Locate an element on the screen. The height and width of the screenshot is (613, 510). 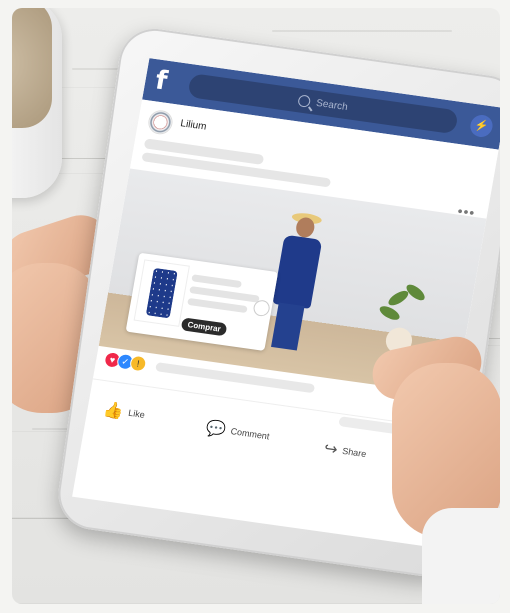
share-button: ↪ Share is located at coordinates (344, 451).